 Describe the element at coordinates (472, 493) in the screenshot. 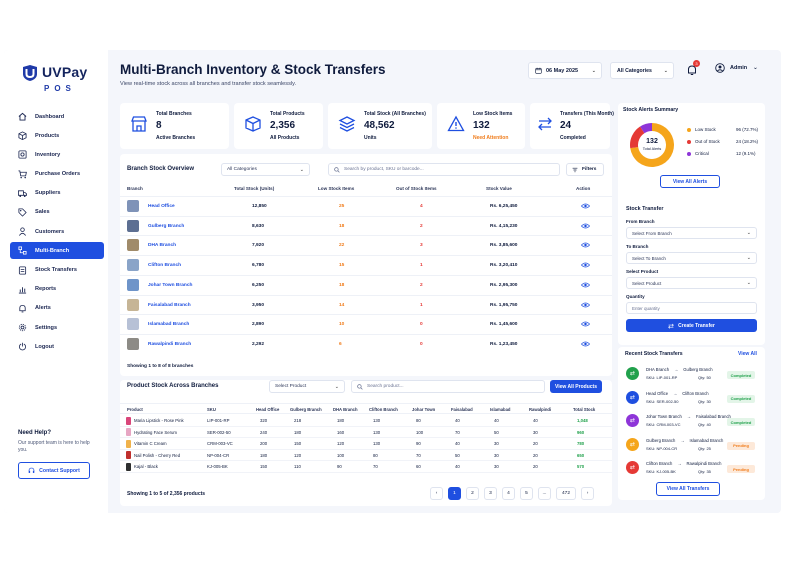

I see `page-button: 2` at that location.